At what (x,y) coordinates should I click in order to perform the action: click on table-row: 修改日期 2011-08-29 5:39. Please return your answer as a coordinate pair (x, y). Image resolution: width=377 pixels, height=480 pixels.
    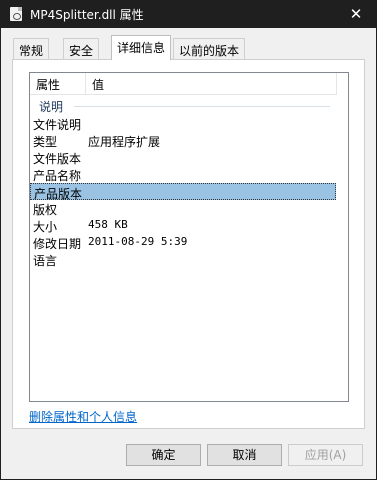
    Looking at the image, I should click on (183, 242).